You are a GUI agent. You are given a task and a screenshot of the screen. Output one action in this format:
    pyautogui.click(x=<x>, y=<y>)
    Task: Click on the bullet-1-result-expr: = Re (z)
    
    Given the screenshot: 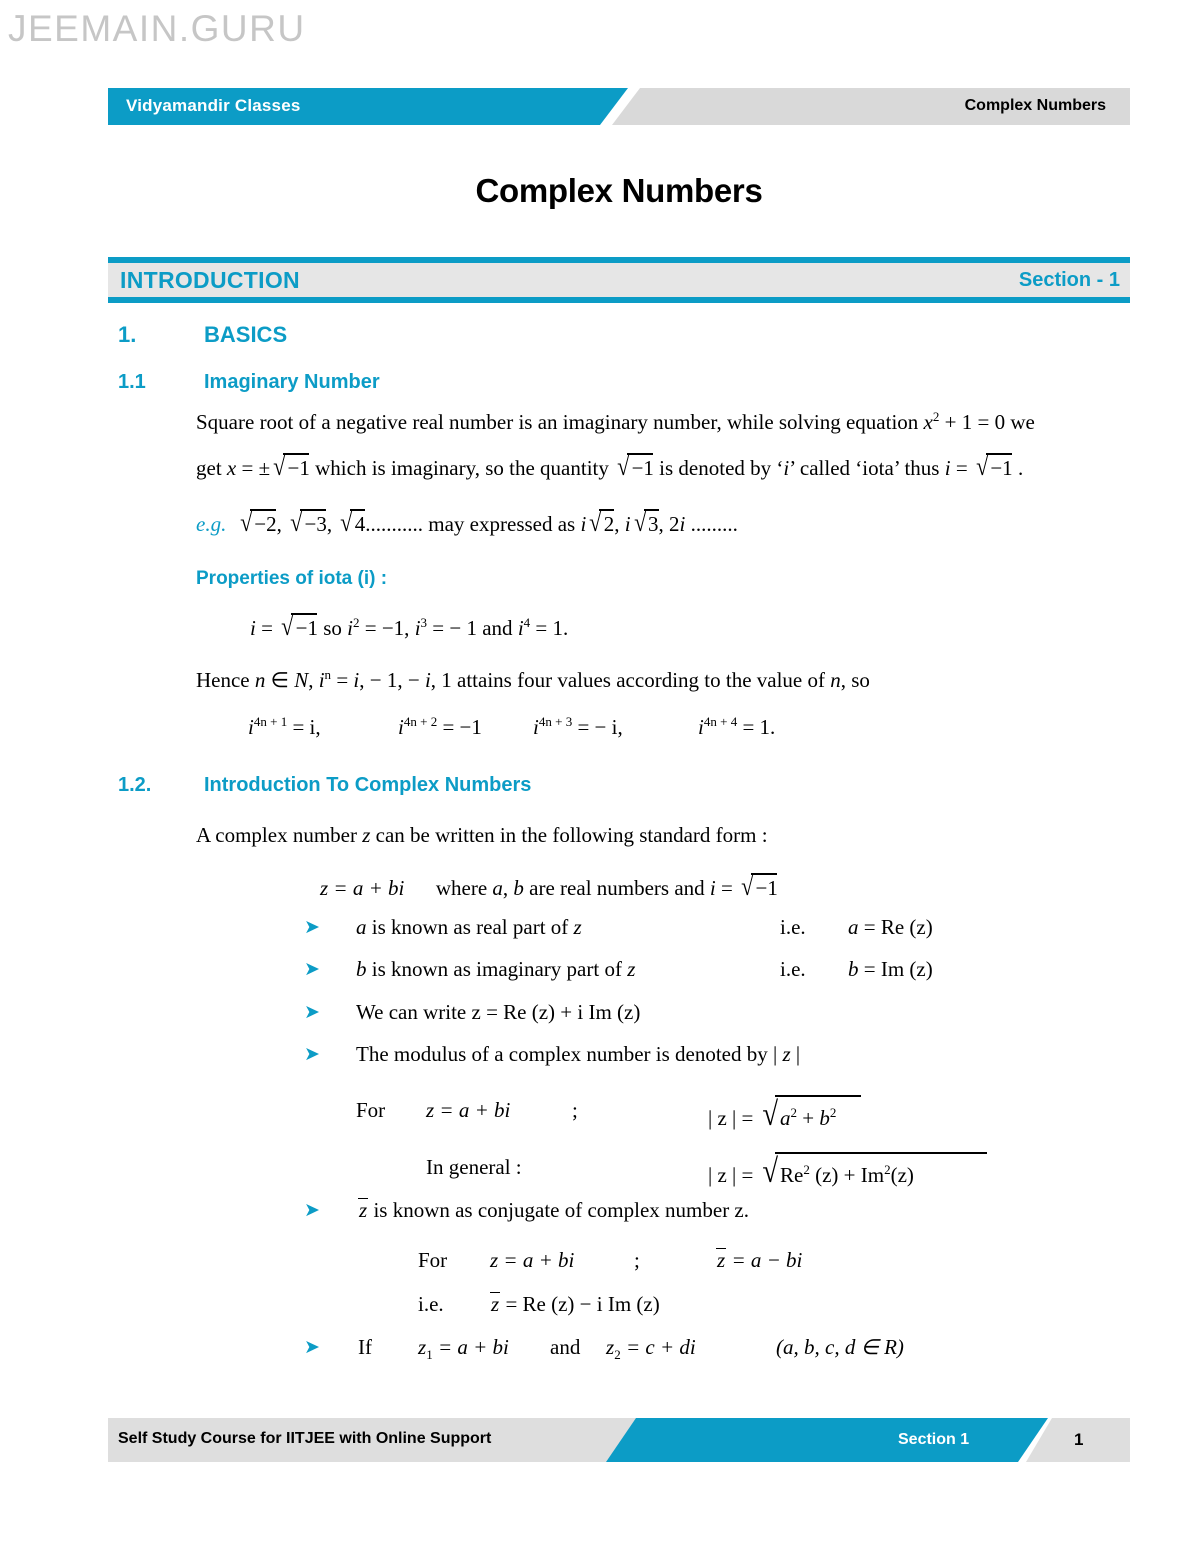 What is the action you would take?
    pyautogui.click(x=895, y=927)
    